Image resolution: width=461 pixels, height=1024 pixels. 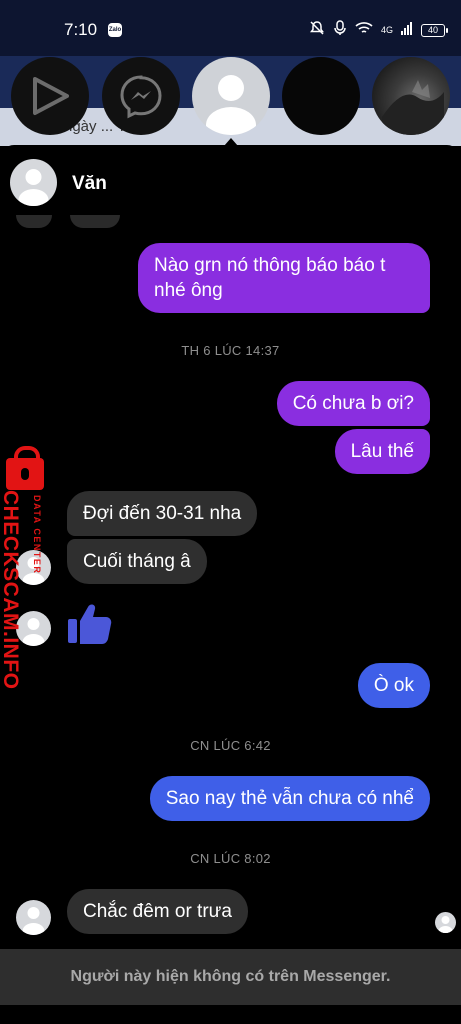 I want to click on network-type: 4G, so click(x=386, y=30).